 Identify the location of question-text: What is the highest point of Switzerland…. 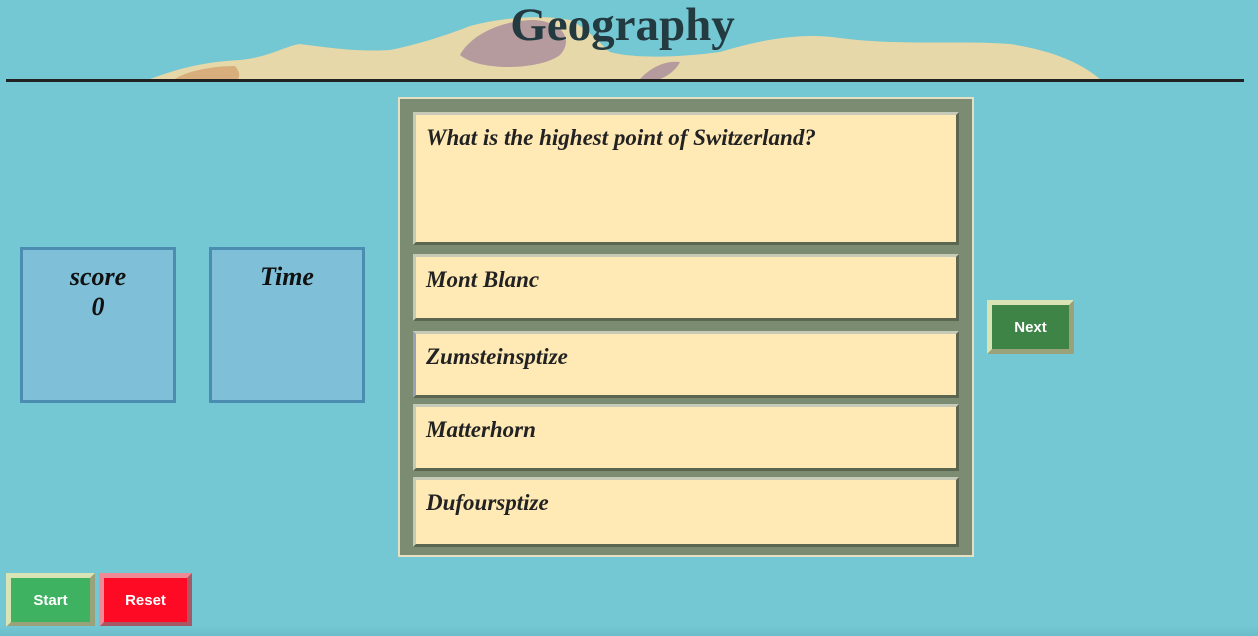
(686, 178).